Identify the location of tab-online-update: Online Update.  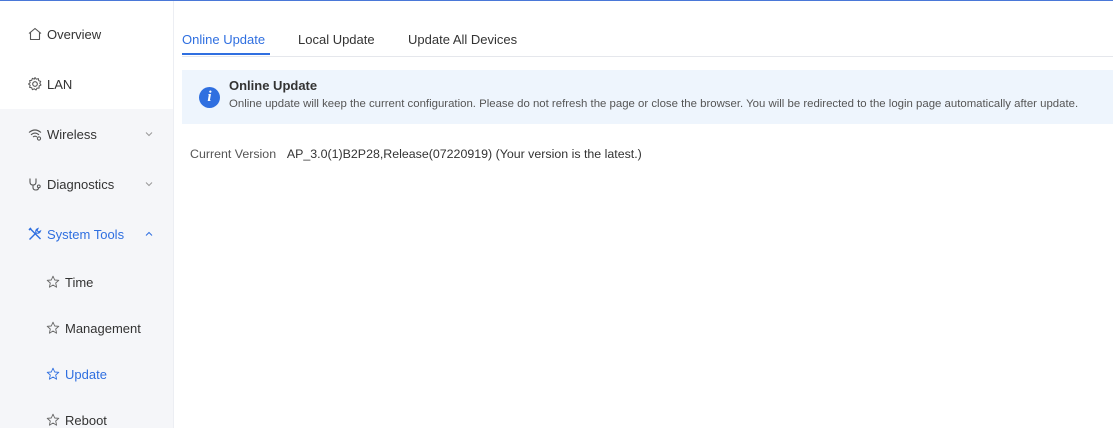
(223, 39).